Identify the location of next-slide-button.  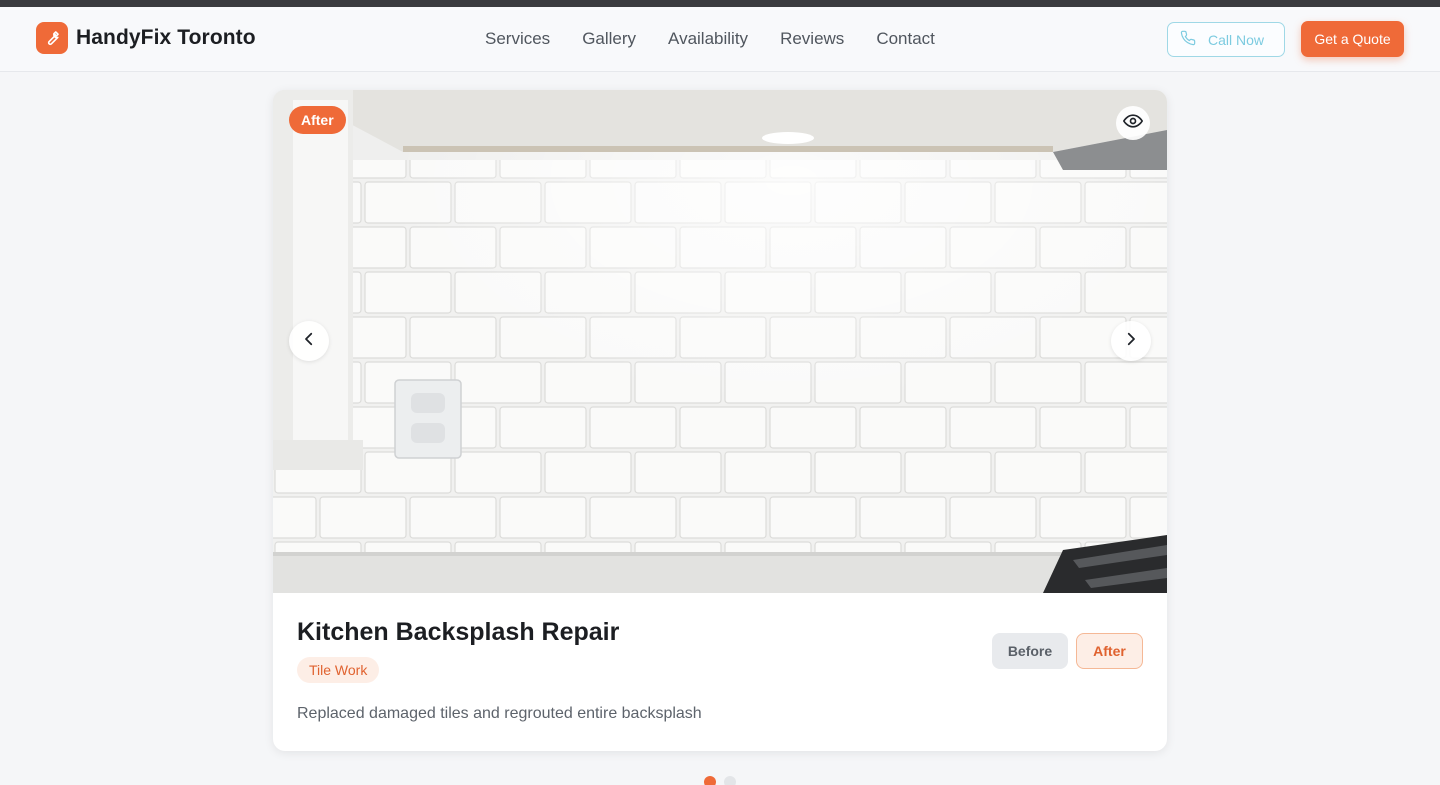
(1131, 341).